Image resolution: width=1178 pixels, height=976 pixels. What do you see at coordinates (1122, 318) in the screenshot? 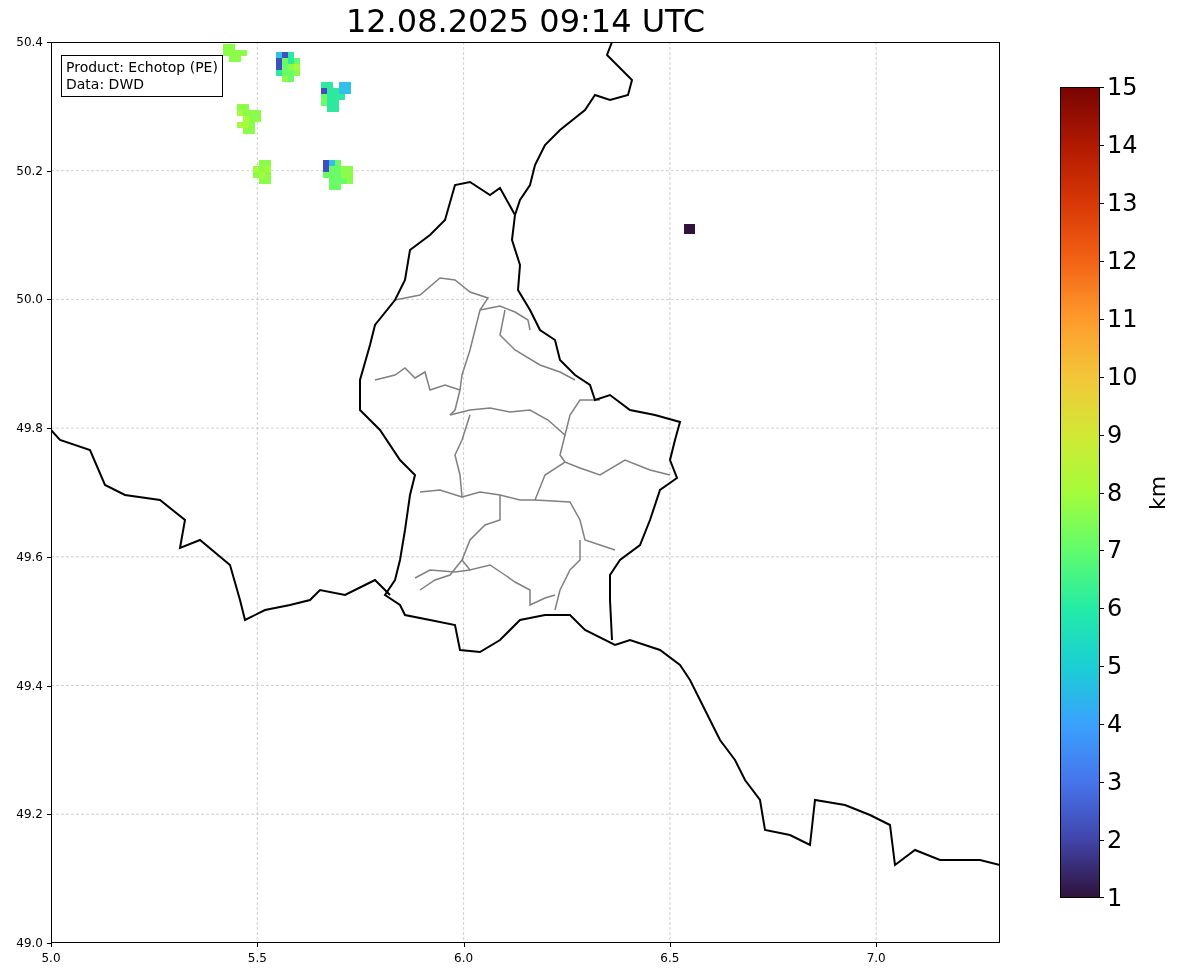
I see `colorbar-tick-label: 11` at bounding box center [1122, 318].